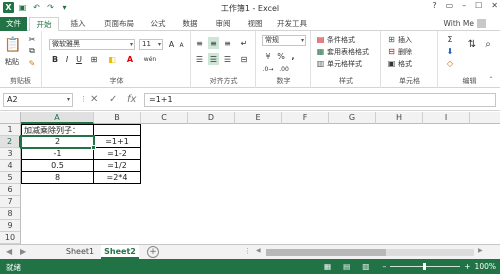 Image resolution: width=500 pixels, height=274 pixels. I want to click on column-header-f: F, so click(305, 118).